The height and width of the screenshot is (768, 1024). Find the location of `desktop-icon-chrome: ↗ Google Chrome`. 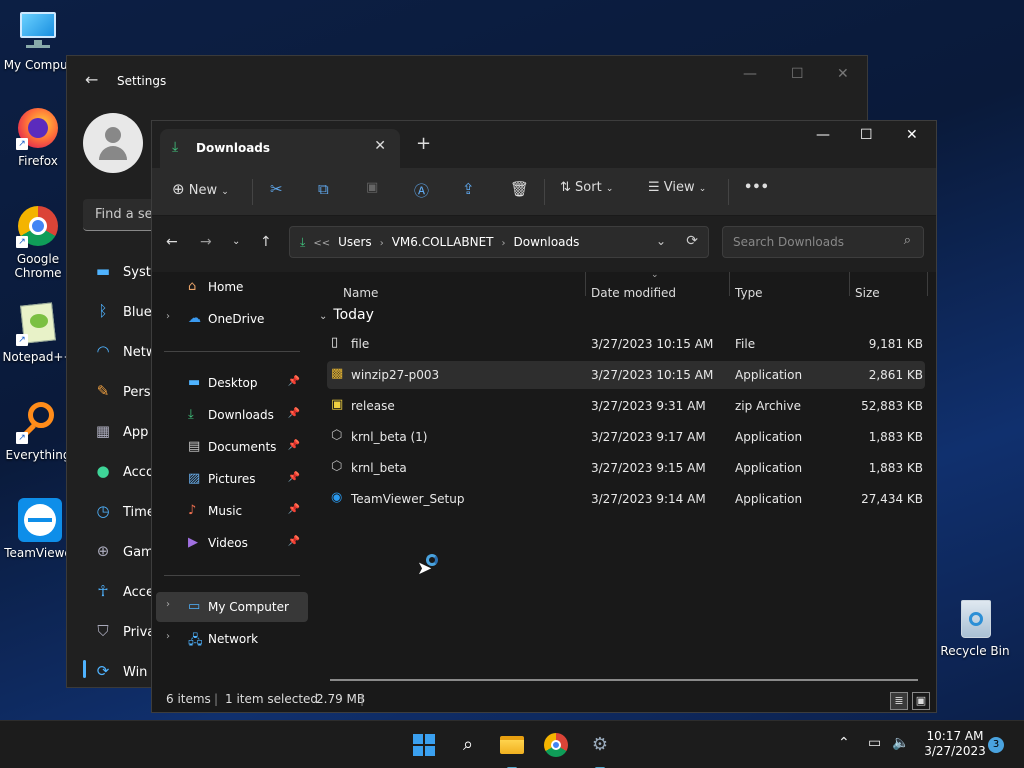

desktop-icon-chrome: ↗ Google Chrome is located at coordinates (38, 242).